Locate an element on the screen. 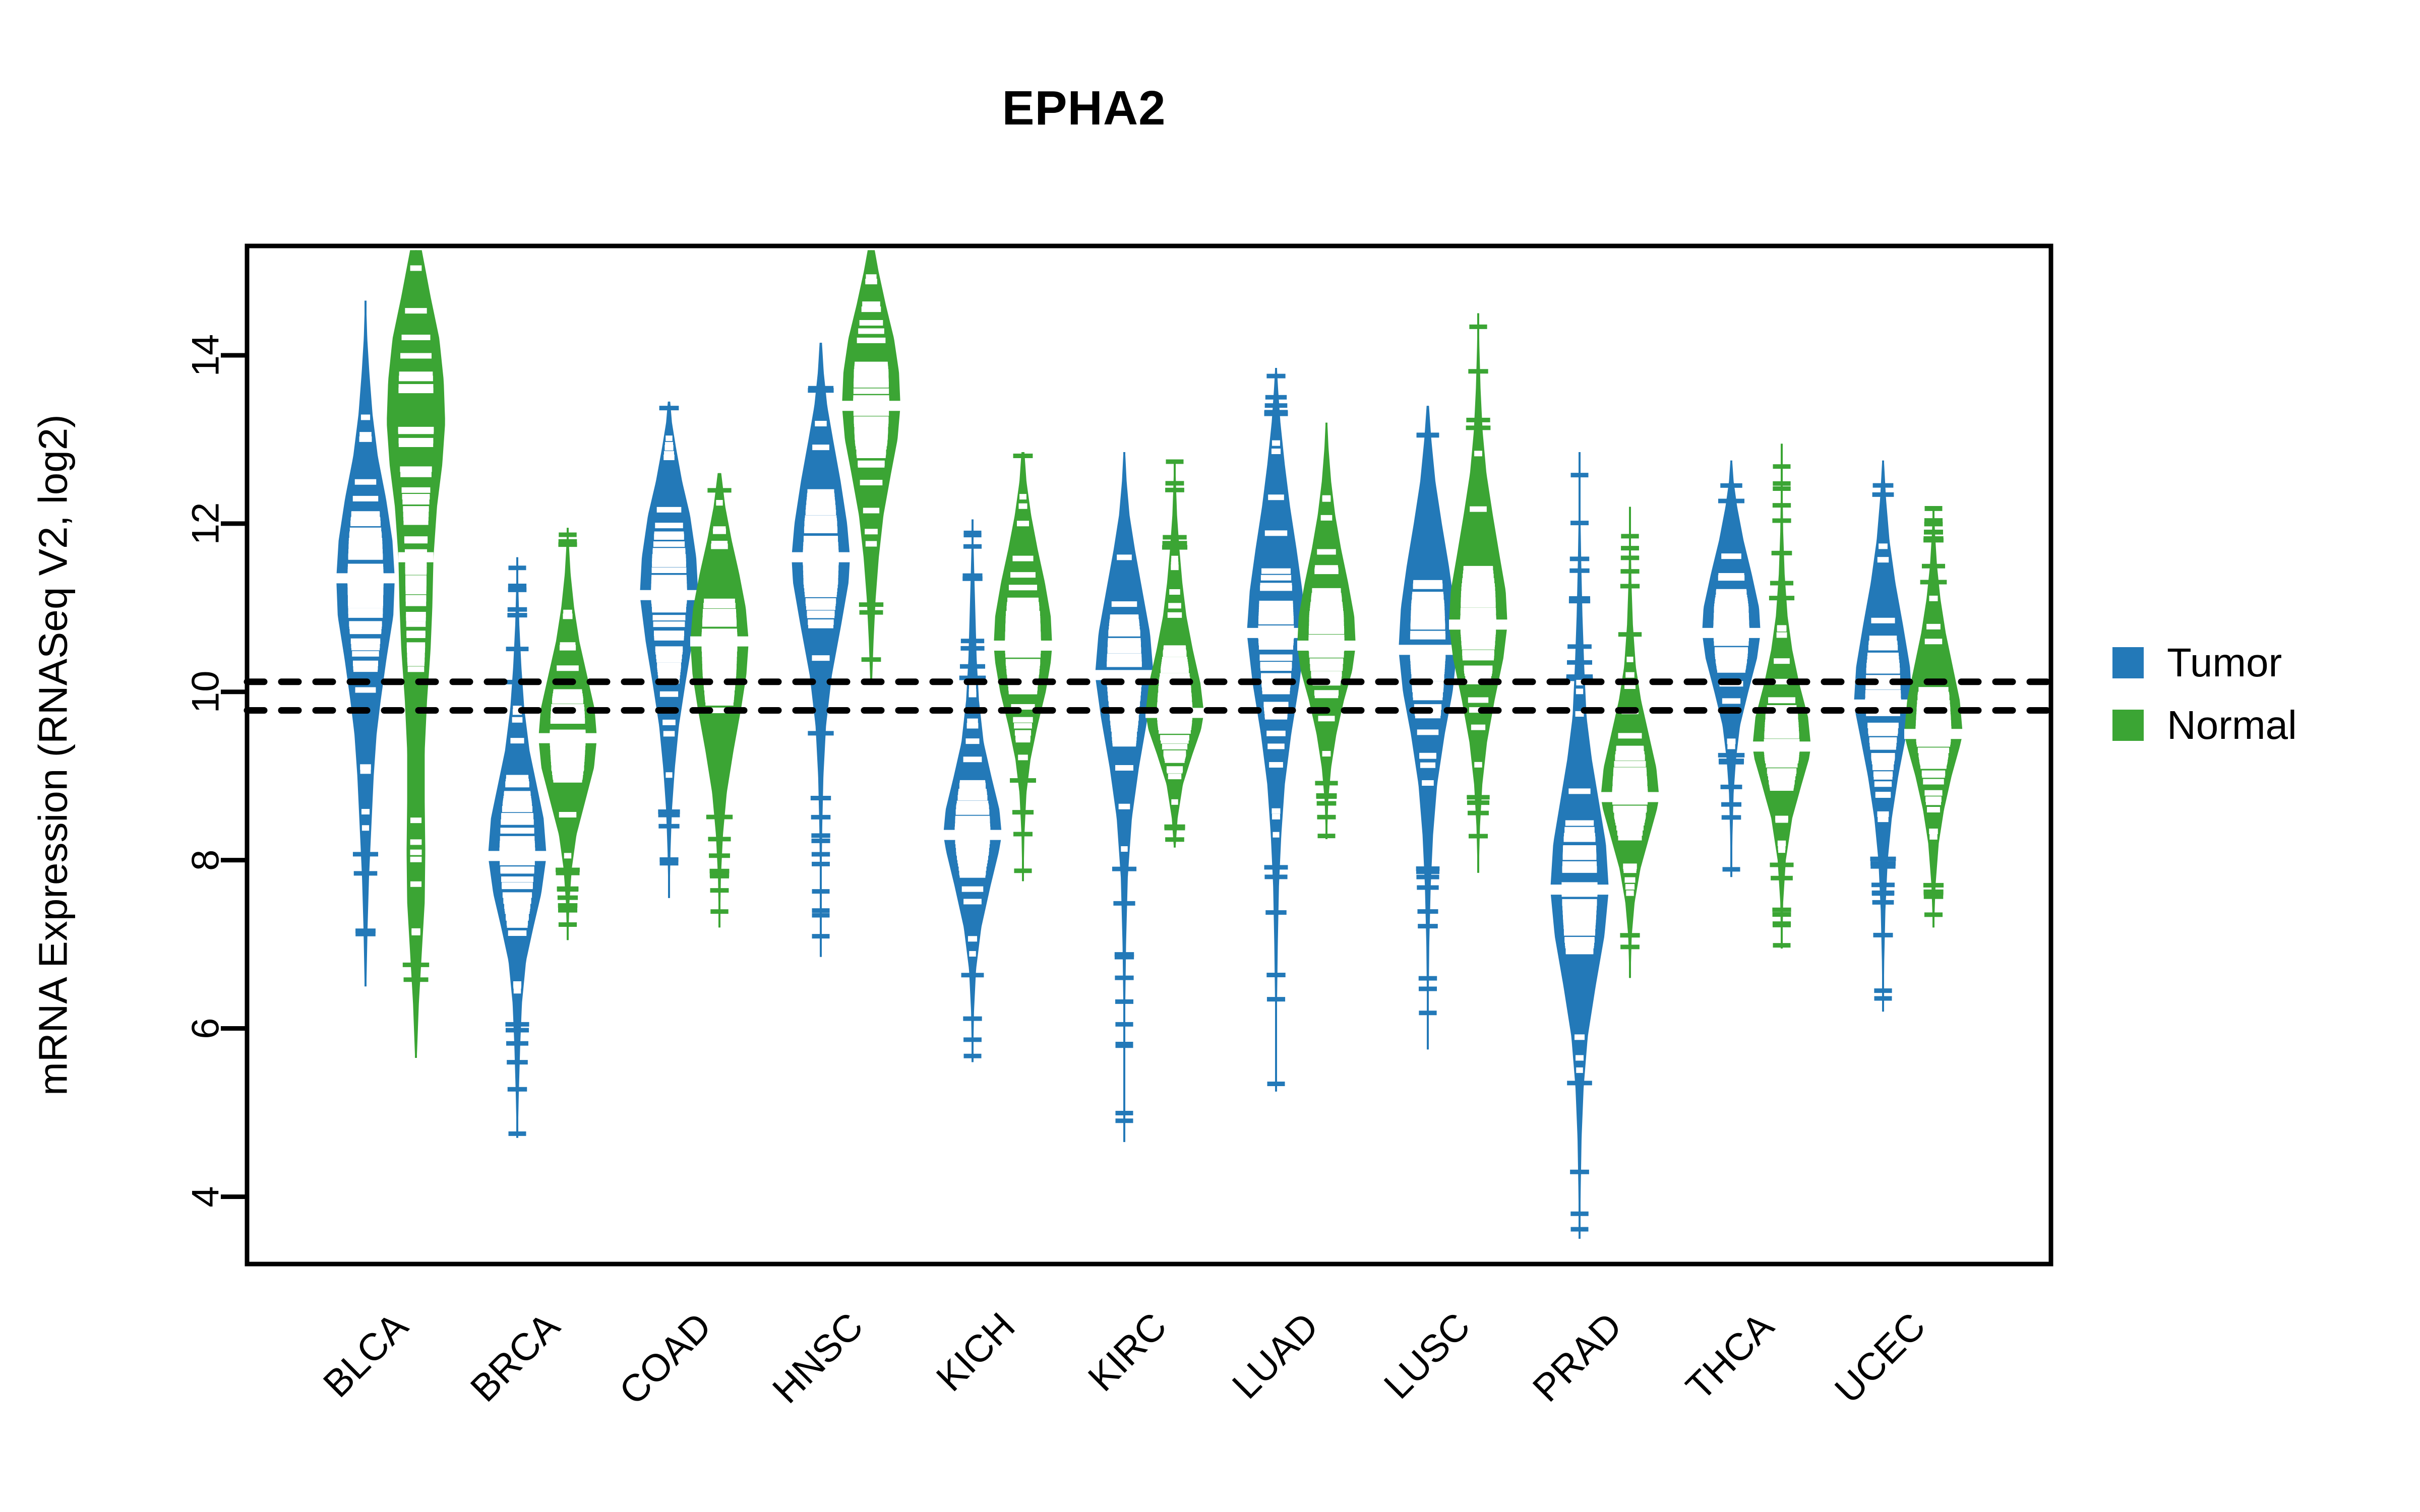 This screenshot has width=2420, height=1512. violin-normal-ucec is located at coordinates (1933, 717).